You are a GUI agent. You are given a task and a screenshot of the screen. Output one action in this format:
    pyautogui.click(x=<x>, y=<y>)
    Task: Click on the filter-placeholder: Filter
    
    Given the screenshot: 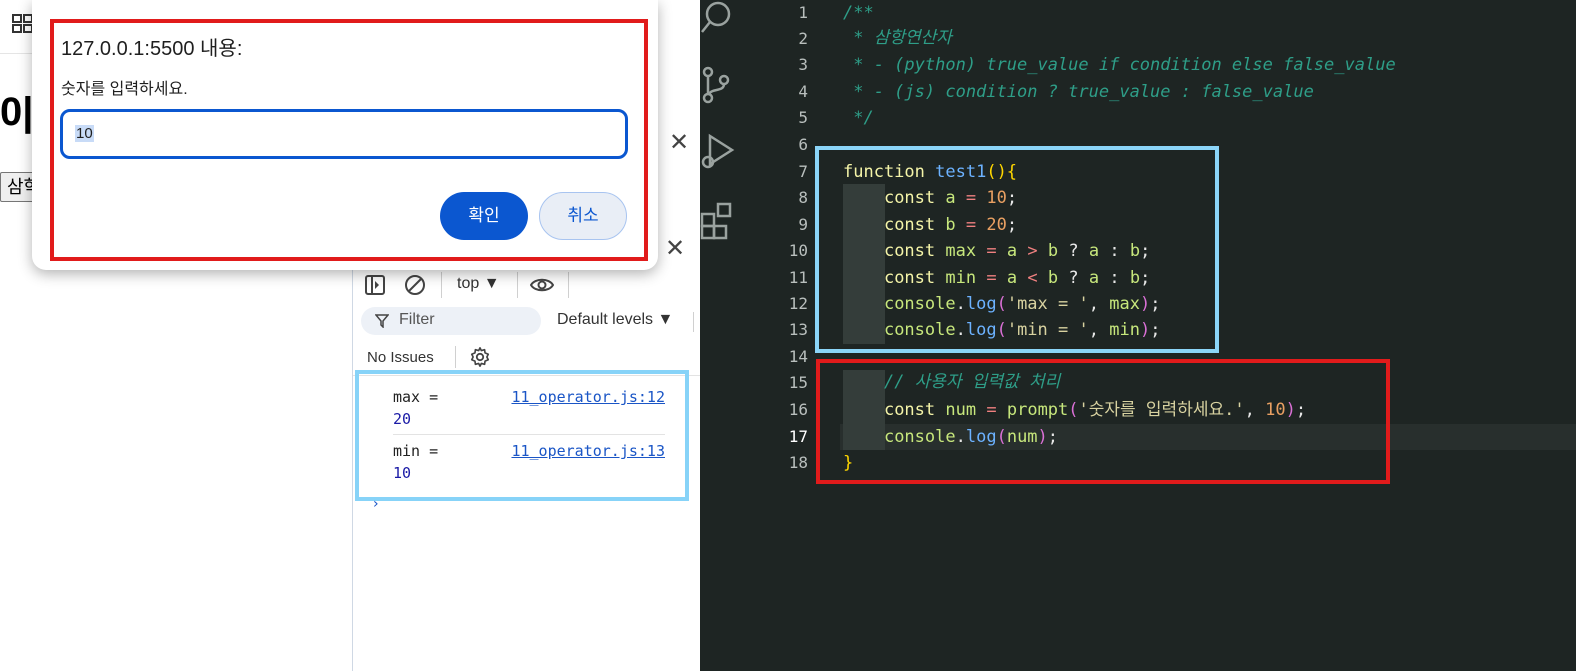 What is the action you would take?
    pyautogui.click(x=417, y=319)
    